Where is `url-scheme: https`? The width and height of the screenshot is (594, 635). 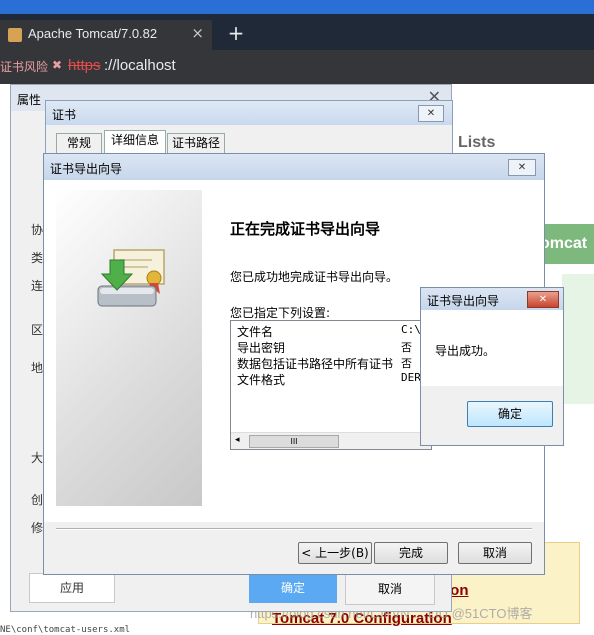
url-scheme: https is located at coordinates (84, 65).